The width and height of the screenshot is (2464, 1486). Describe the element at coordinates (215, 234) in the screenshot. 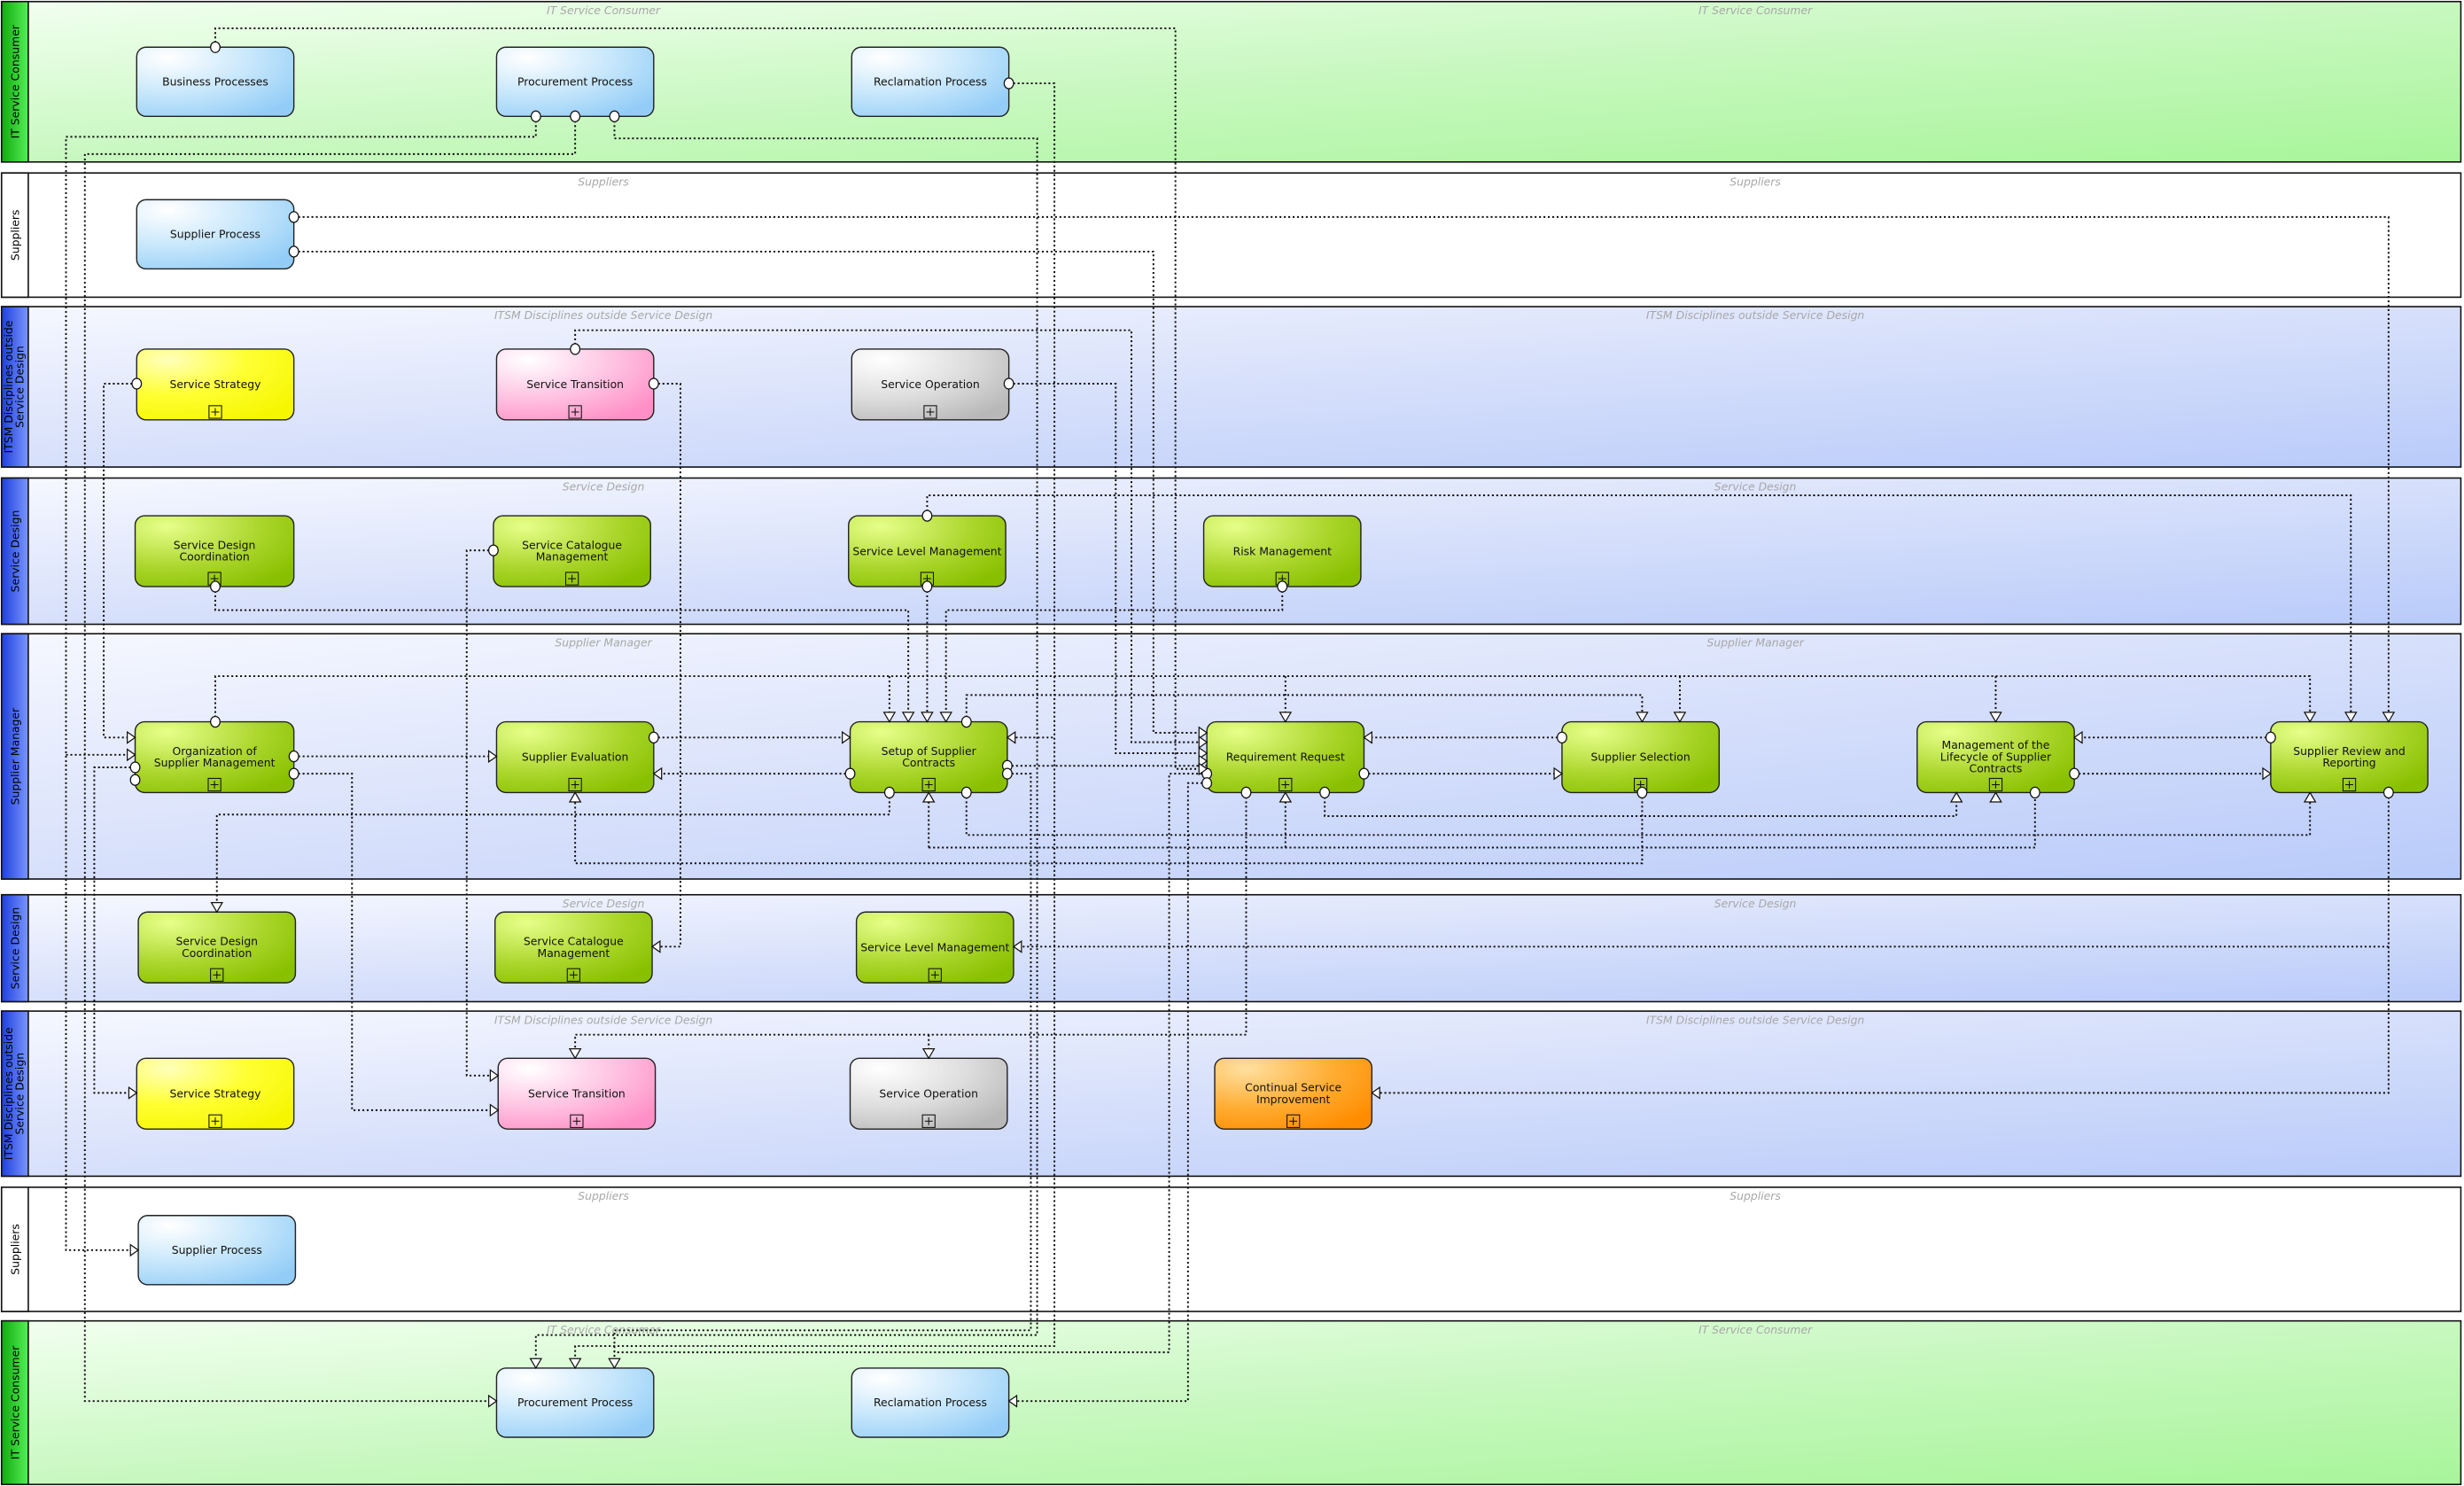

I see `node-supplier-process-top: Supplier Process` at that location.